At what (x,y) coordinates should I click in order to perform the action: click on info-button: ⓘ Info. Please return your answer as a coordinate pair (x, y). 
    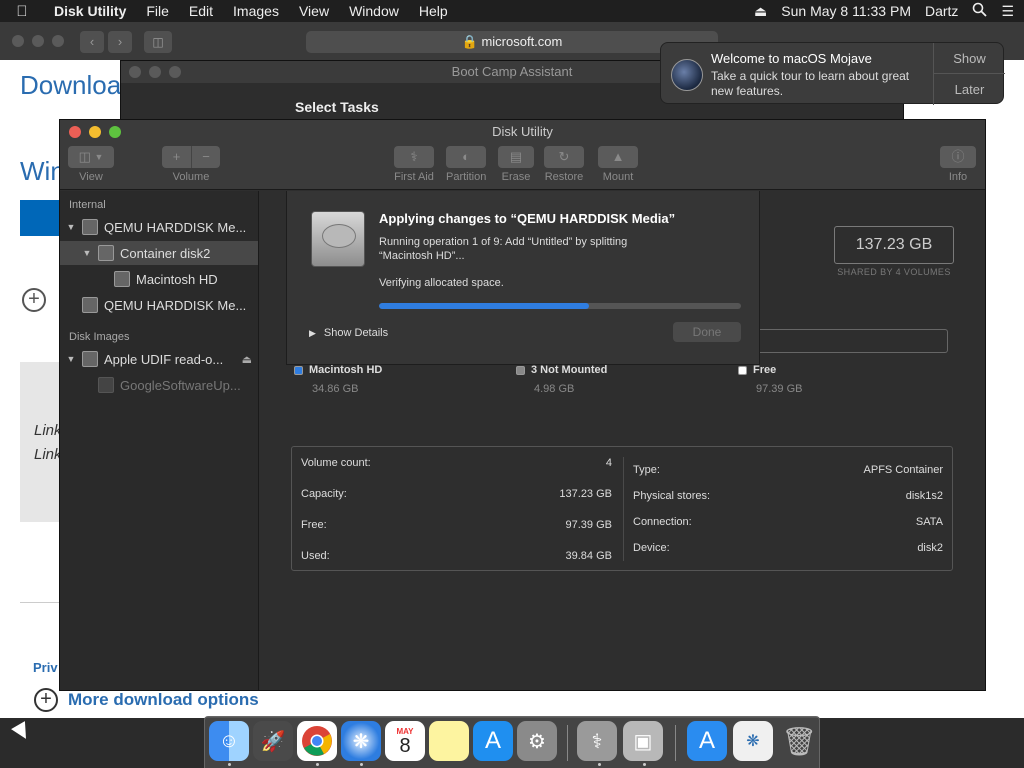
    Looking at the image, I should click on (958, 164).